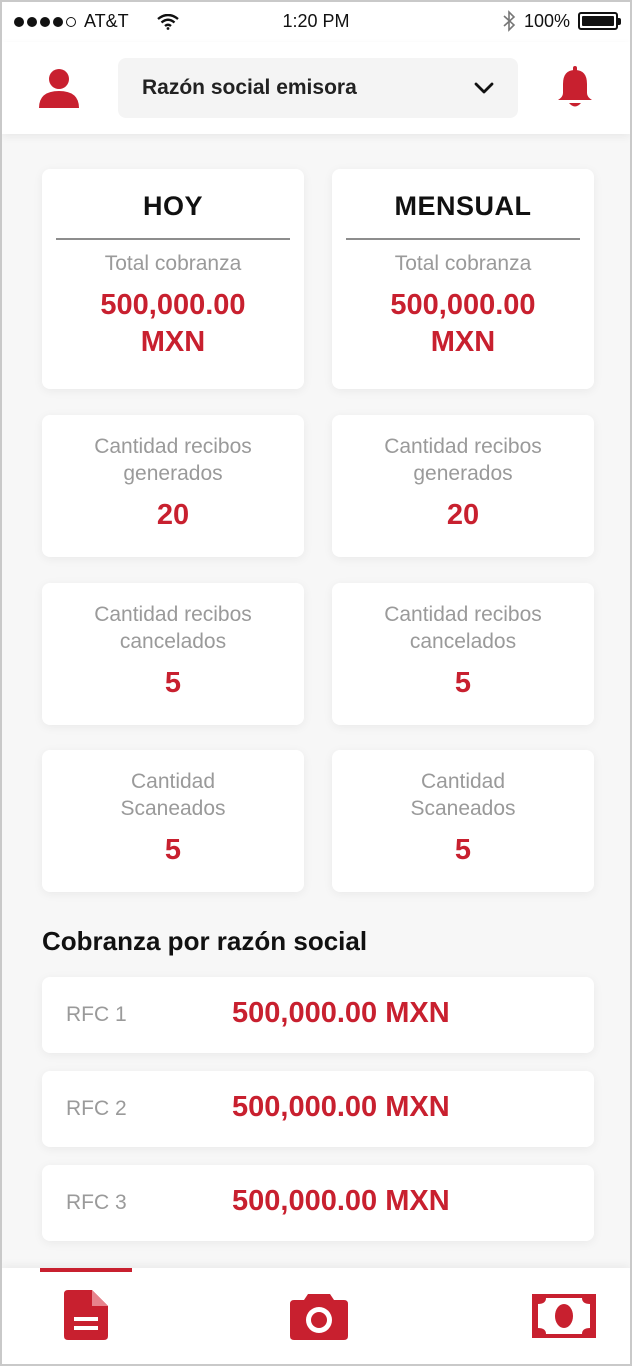  Describe the element at coordinates (316, 22) in the screenshot. I see `status-bar: AT&T 1:20 PM 100%` at that location.